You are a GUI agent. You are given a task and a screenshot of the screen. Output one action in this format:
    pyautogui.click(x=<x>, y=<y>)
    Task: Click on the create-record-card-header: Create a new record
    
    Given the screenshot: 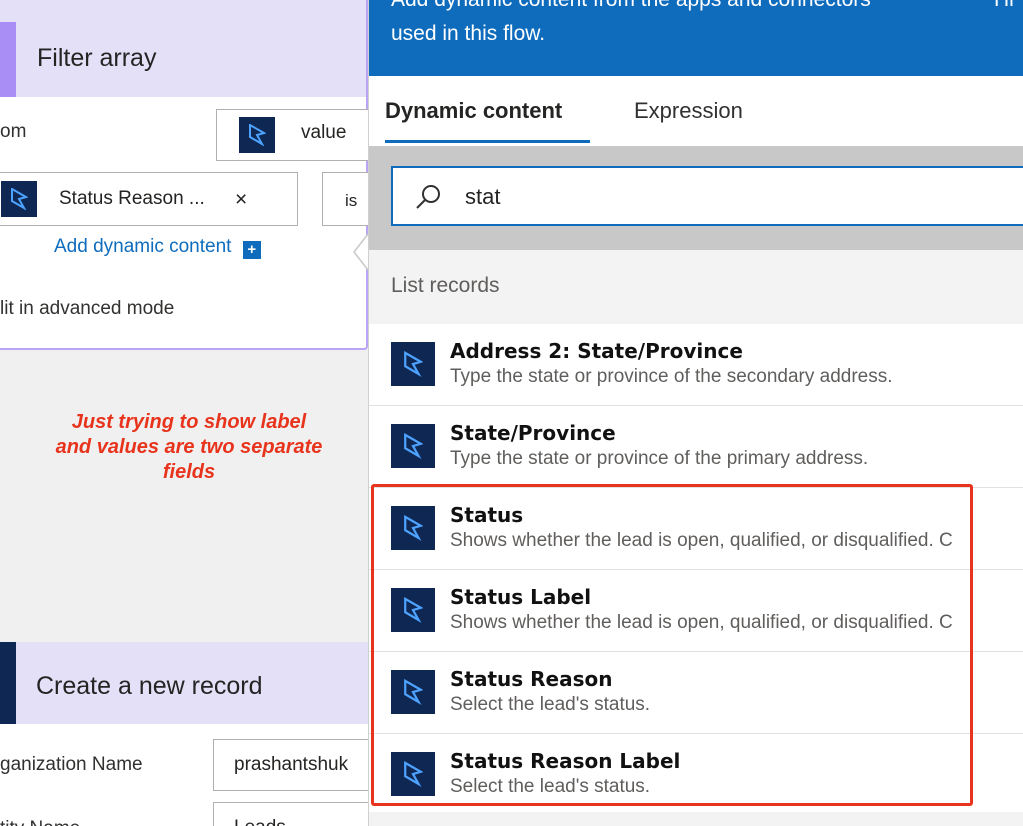 What is the action you would take?
    pyautogui.click(x=184, y=683)
    